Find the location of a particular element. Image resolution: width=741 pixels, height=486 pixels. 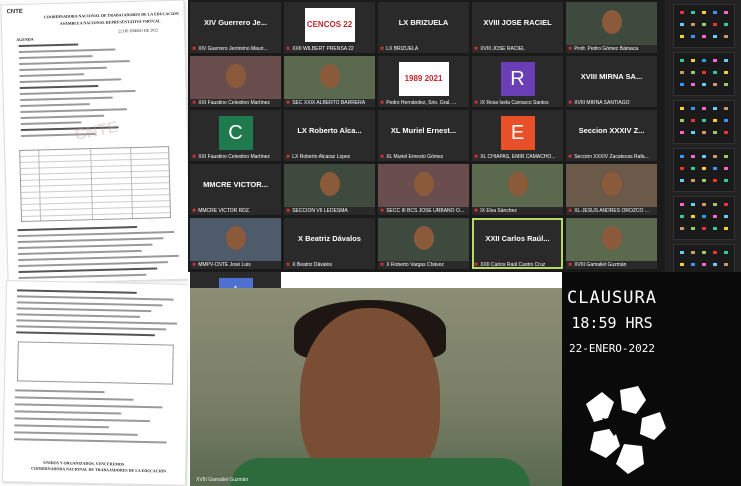

raised-fists-emblem is located at coordinates (626, 430).